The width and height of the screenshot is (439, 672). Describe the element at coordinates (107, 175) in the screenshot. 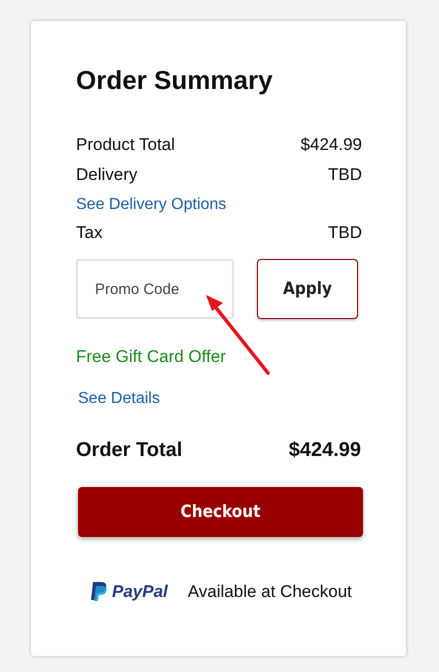

I see `line-label: Delivery` at that location.